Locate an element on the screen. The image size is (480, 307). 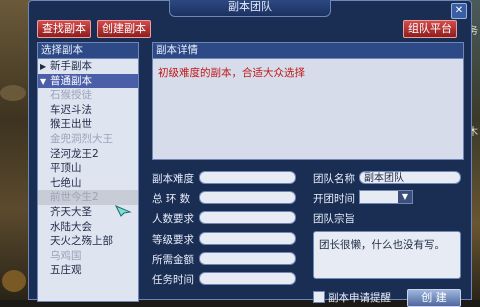
list-item-label: 金兜洞烈大王 is located at coordinates (81, 138).